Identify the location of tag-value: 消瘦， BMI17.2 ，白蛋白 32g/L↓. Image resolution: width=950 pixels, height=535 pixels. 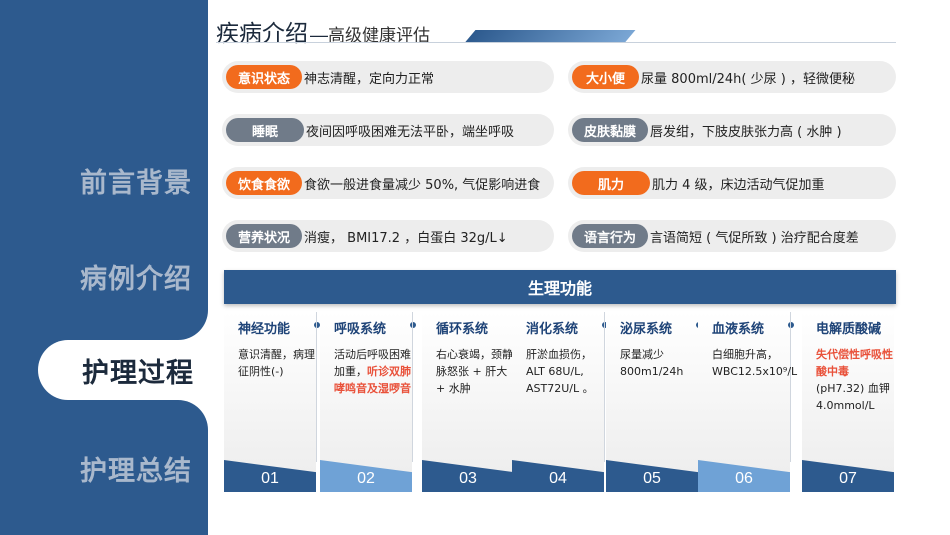
(406, 238).